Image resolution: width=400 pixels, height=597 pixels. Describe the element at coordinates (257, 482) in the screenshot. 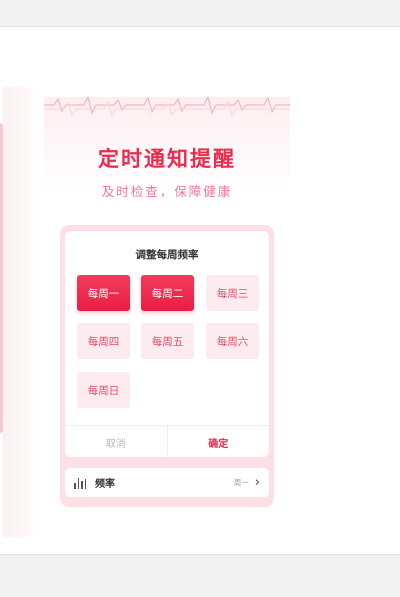

I see `chevron-right-icon: ›` at that location.